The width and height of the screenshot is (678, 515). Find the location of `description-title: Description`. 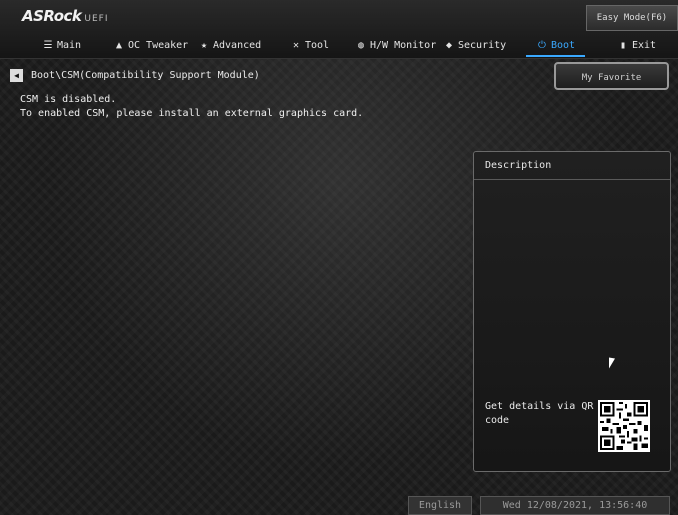

description-title: Description is located at coordinates (572, 166).